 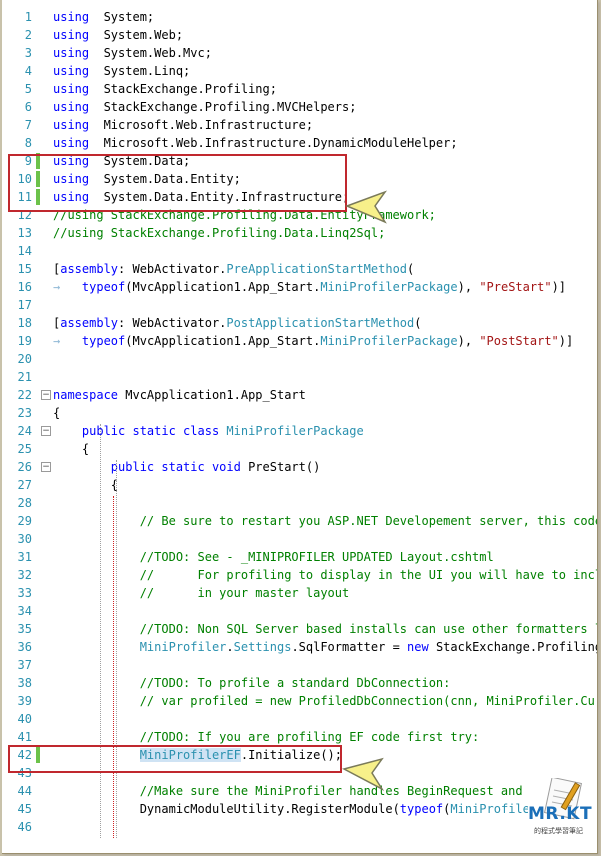 I want to click on line-number: 38, so click(x=24, y=683).